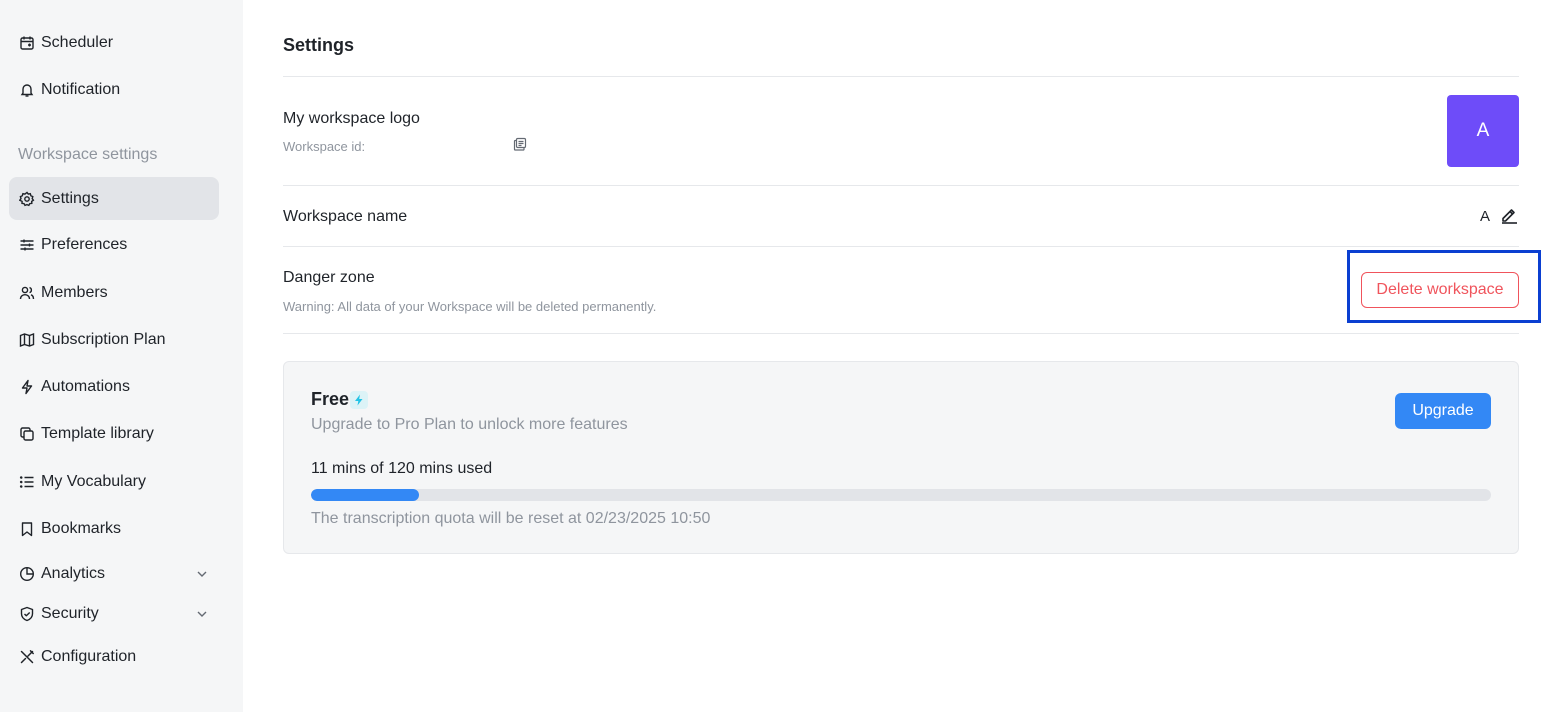  What do you see at coordinates (27, 482) in the screenshot?
I see `list-icon` at bounding box center [27, 482].